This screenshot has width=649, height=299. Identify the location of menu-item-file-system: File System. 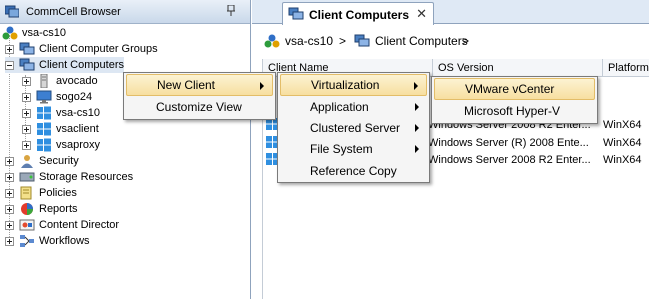
(353, 149).